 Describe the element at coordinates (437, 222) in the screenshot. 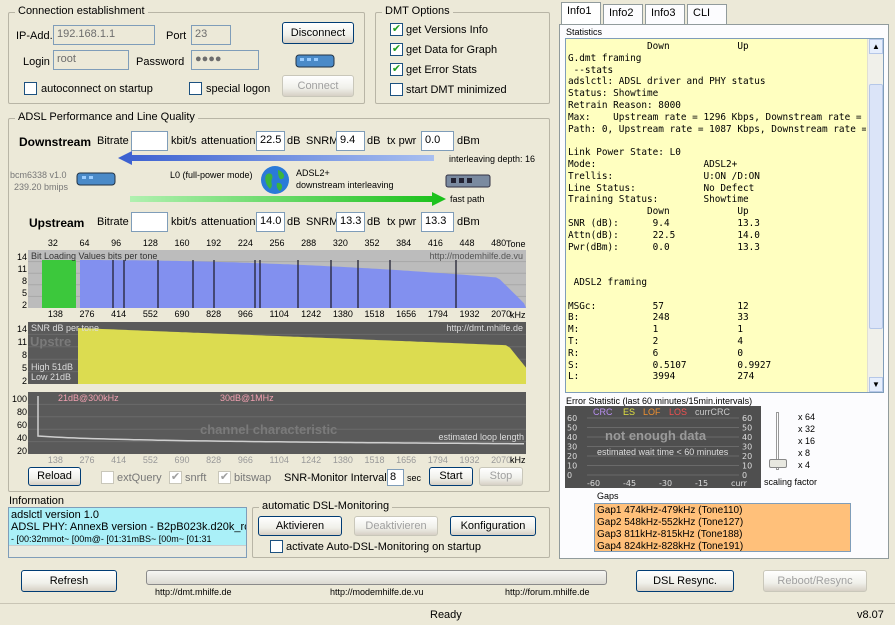

I see `up-txpwr-field: 13.3` at that location.